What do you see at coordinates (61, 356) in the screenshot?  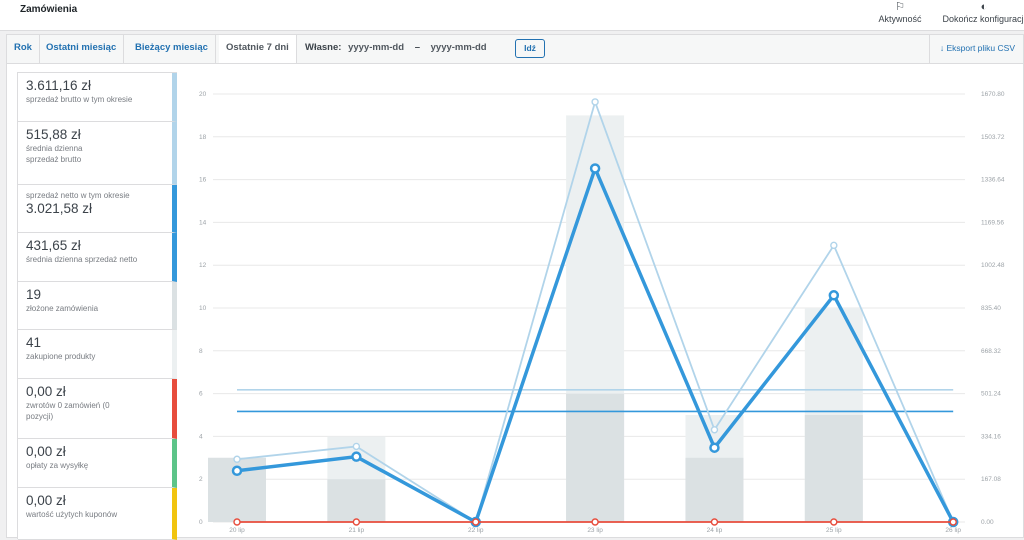 I see `legend-label: zakupione produkty` at bounding box center [61, 356].